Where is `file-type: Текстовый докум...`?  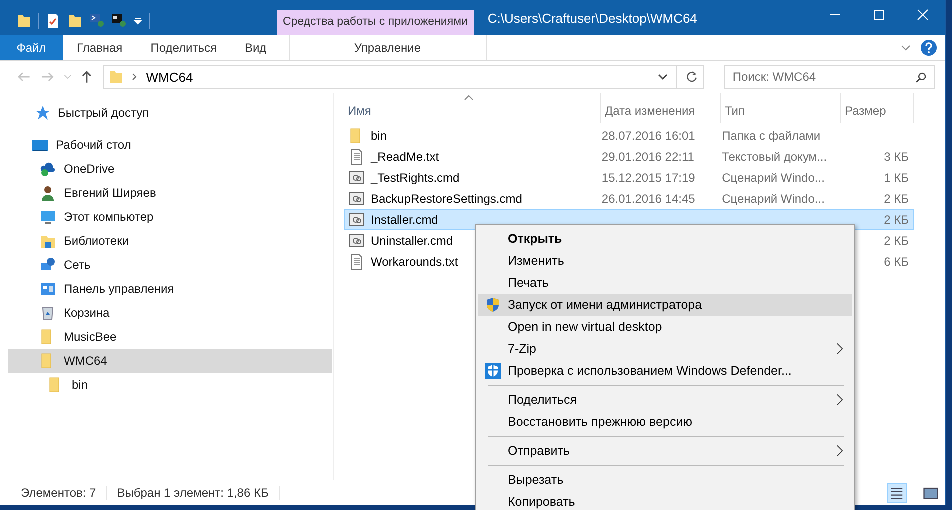
file-type: Текстовый докум... is located at coordinates (775, 157).